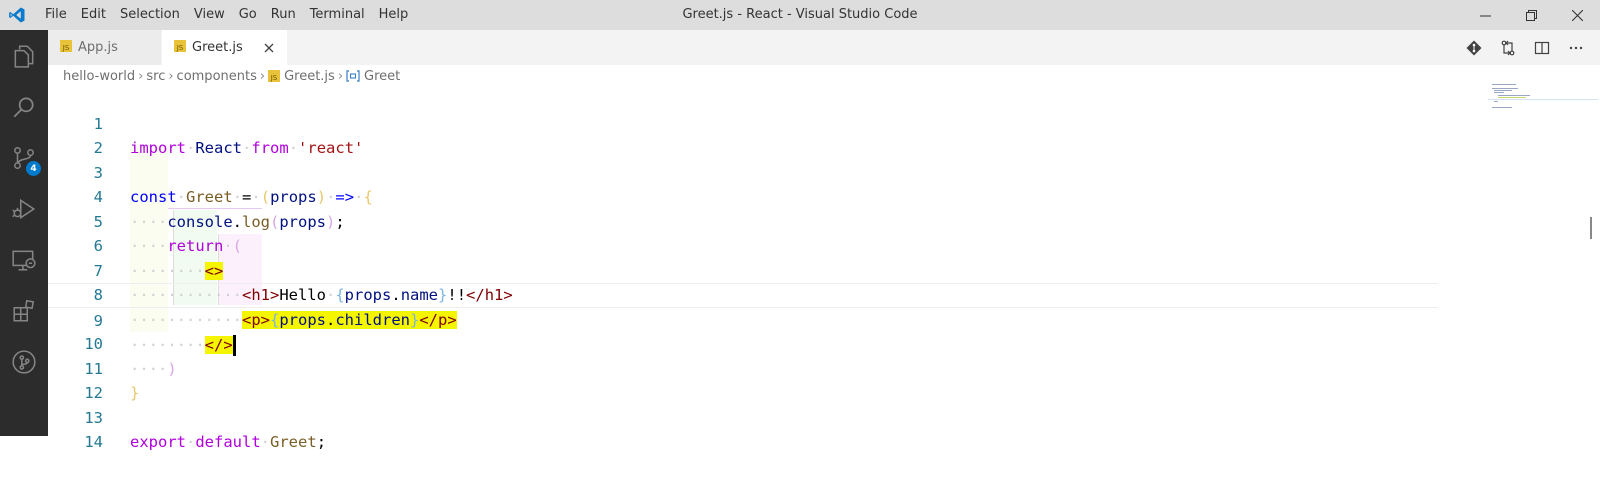 The width and height of the screenshot is (1600, 479). What do you see at coordinates (1508, 48) in the screenshot?
I see `open-changes-icon` at bounding box center [1508, 48].